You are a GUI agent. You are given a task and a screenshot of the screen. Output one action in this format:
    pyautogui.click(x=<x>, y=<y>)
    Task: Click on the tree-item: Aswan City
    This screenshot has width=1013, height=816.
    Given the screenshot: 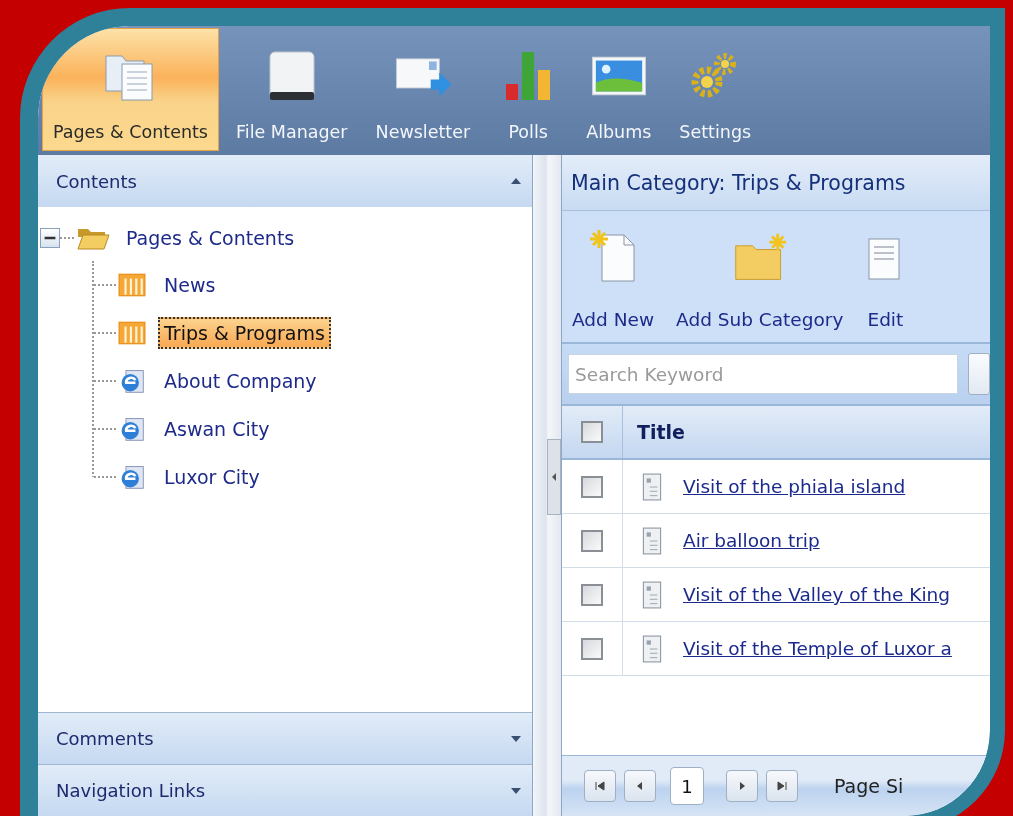 What is the action you would take?
    pyautogui.click(x=217, y=429)
    